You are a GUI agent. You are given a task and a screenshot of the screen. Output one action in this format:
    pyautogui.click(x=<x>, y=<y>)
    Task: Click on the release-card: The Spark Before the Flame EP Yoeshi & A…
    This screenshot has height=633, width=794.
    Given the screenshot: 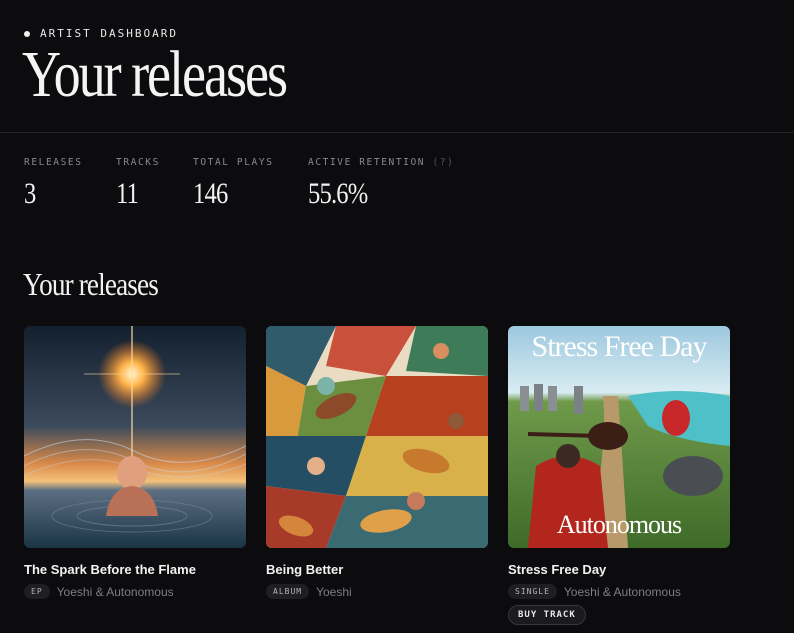 What is the action you would take?
    pyautogui.click(x=135, y=462)
    